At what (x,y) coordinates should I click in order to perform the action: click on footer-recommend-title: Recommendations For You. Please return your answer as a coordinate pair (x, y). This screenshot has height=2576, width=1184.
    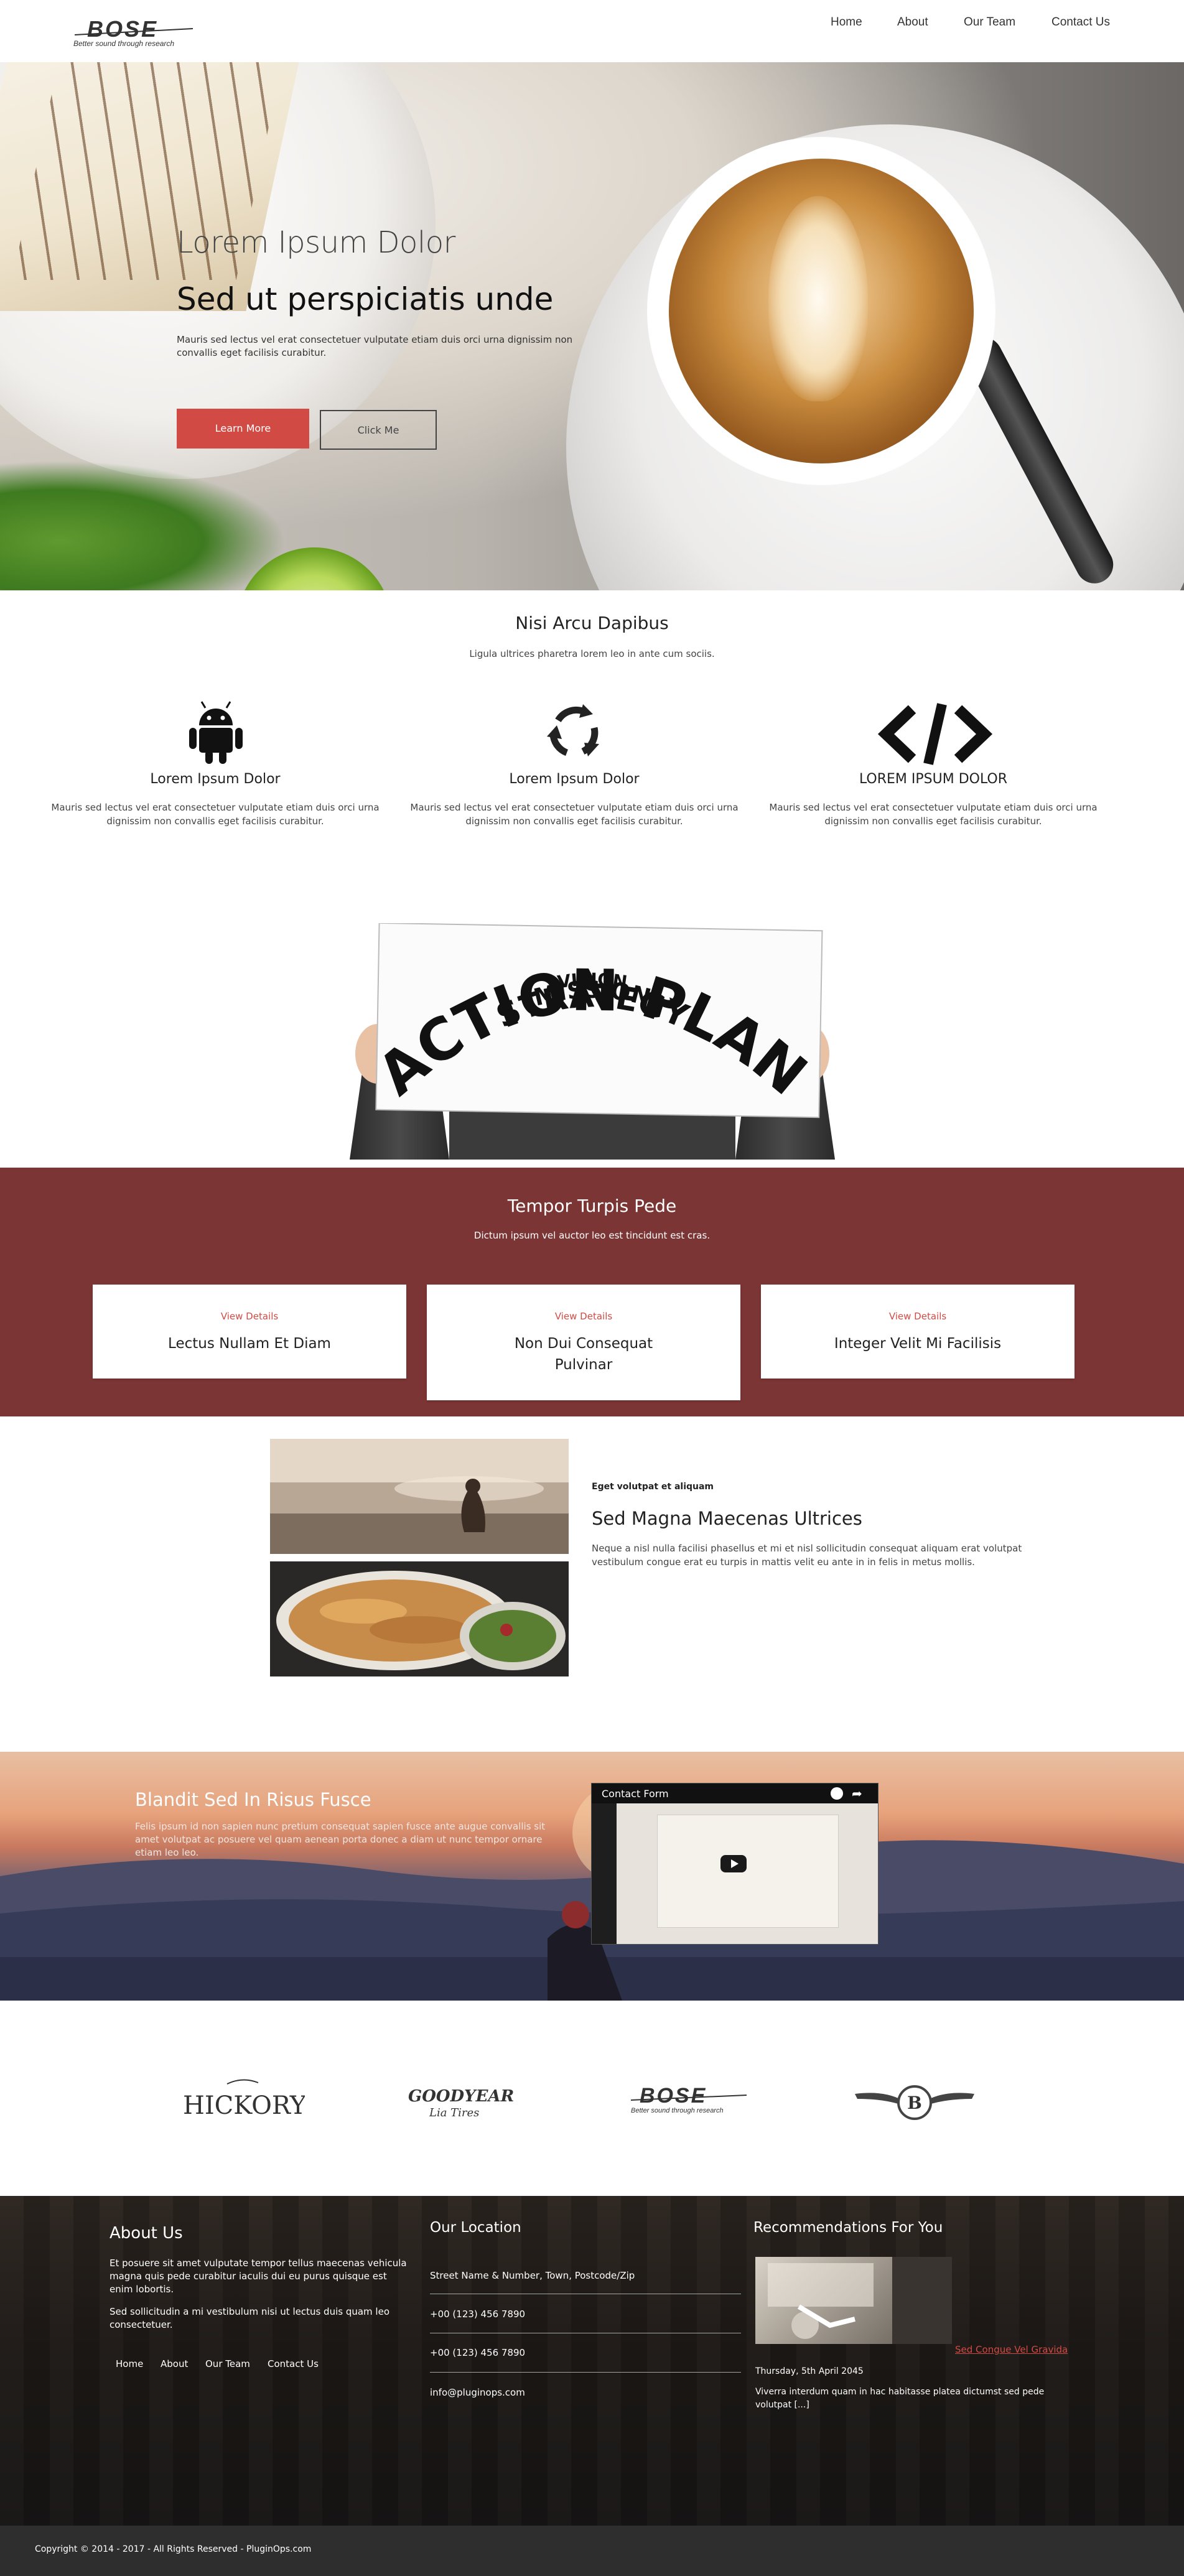
    Looking at the image, I should click on (848, 2228).